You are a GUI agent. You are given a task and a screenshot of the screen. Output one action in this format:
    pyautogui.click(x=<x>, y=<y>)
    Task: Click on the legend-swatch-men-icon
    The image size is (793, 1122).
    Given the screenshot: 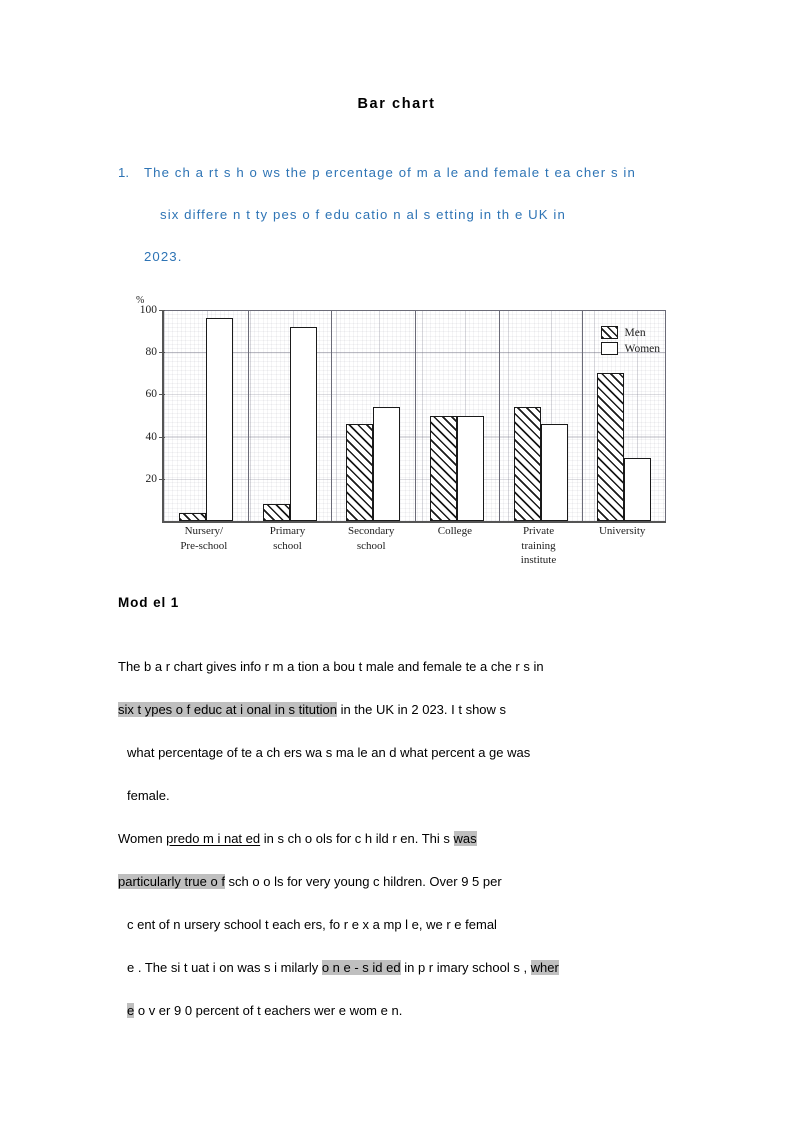 What is the action you would take?
    pyautogui.click(x=609, y=332)
    